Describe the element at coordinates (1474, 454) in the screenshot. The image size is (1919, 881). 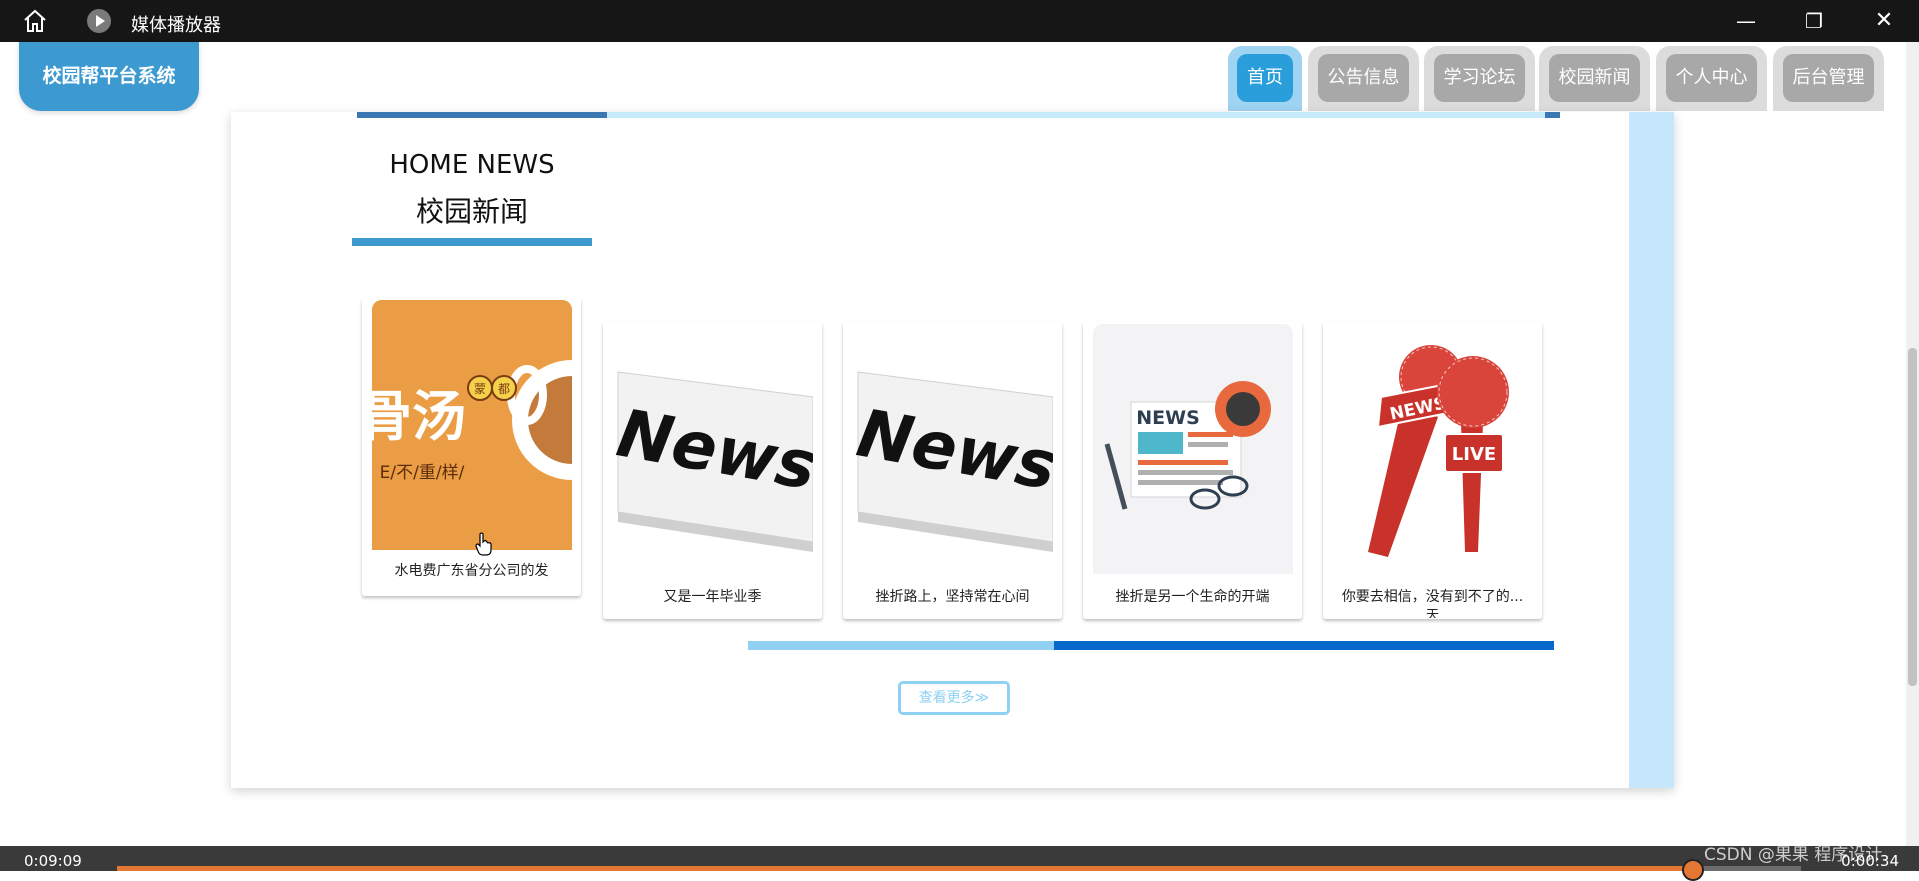
I see `mic-live-text: LIVE` at that location.